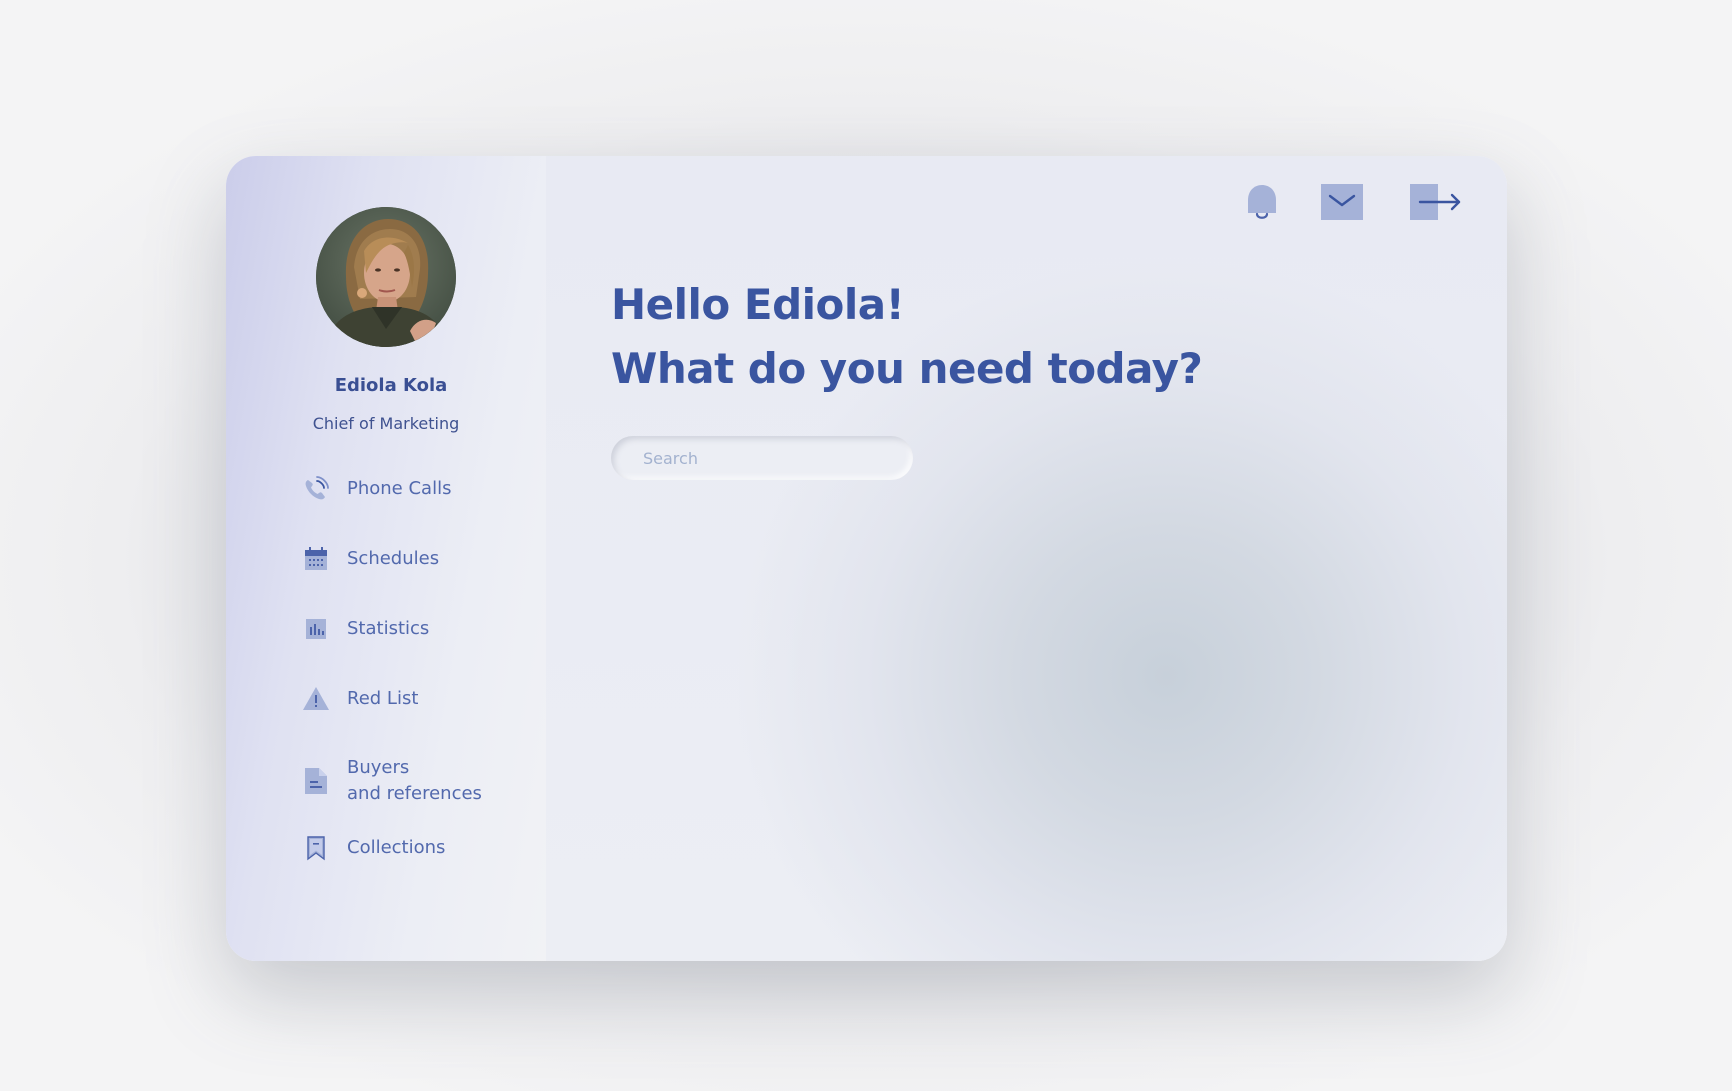 This screenshot has height=1091, width=1732. I want to click on sidebar-item-red-list: Red List, so click(421, 699).